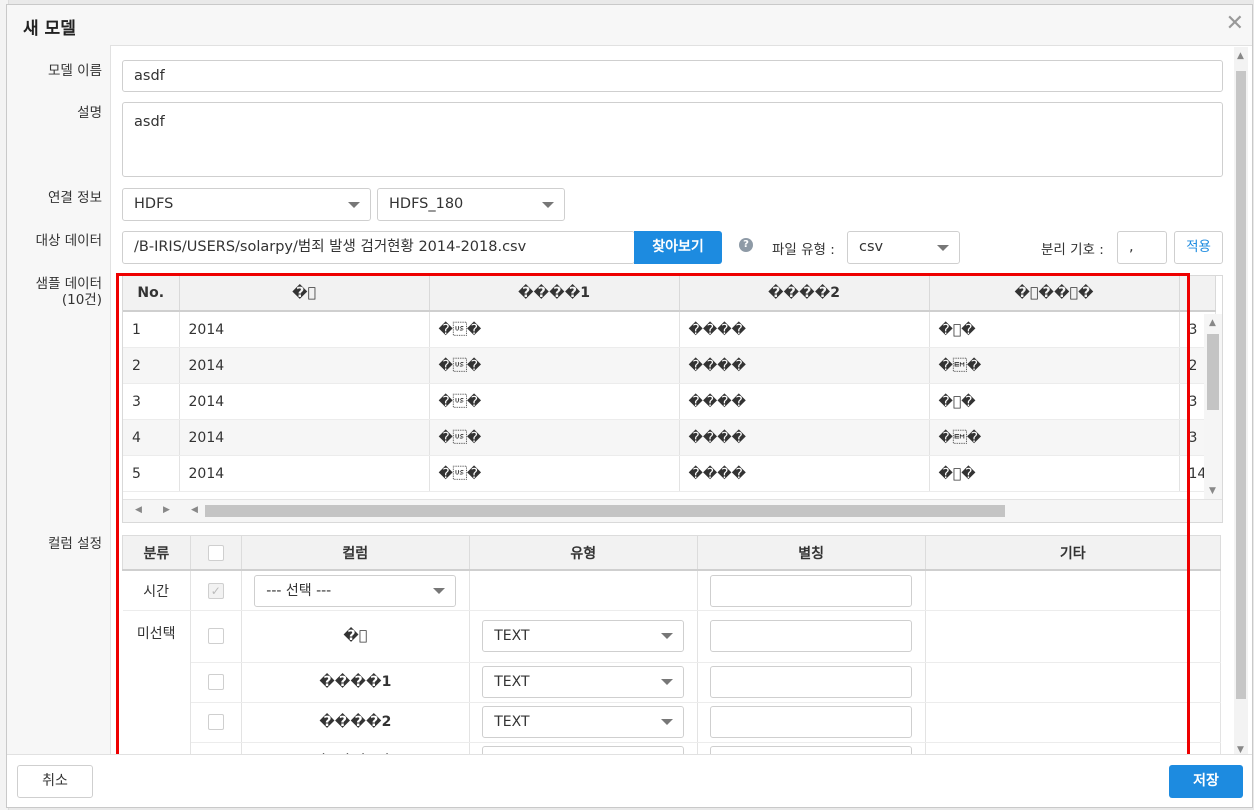 The height and width of the screenshot is (810, 1254). Describe the element at coordinates (554, 294) in the screenshot. I see `sample-header-col2: ����1` at that location.